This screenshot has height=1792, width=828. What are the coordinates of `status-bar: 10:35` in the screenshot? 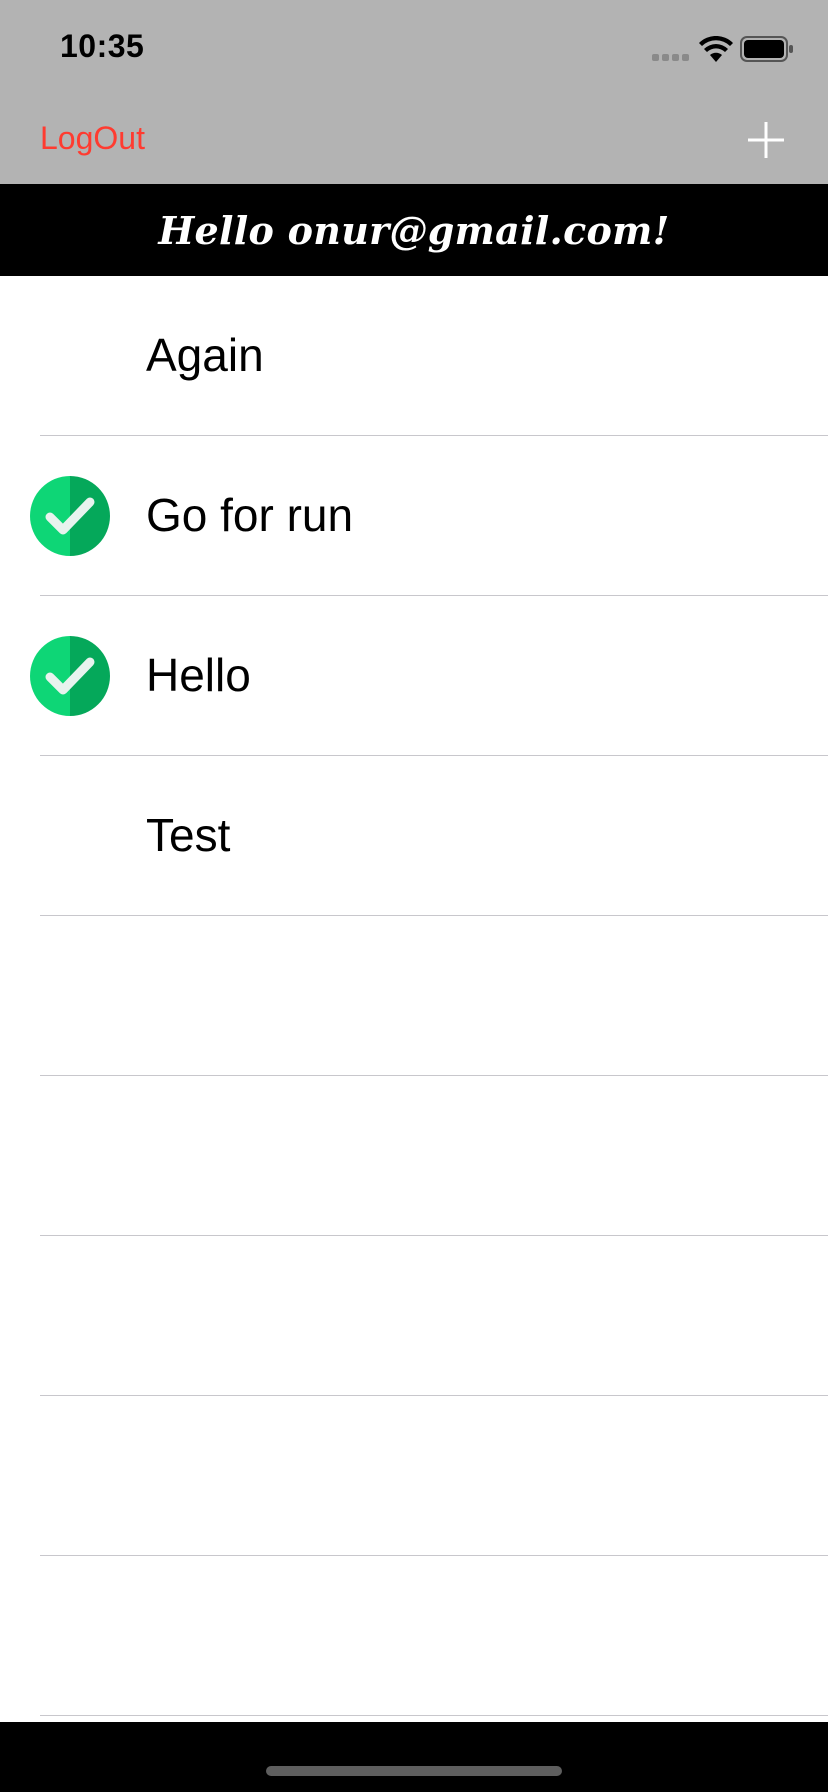 It's located at (414, 50).